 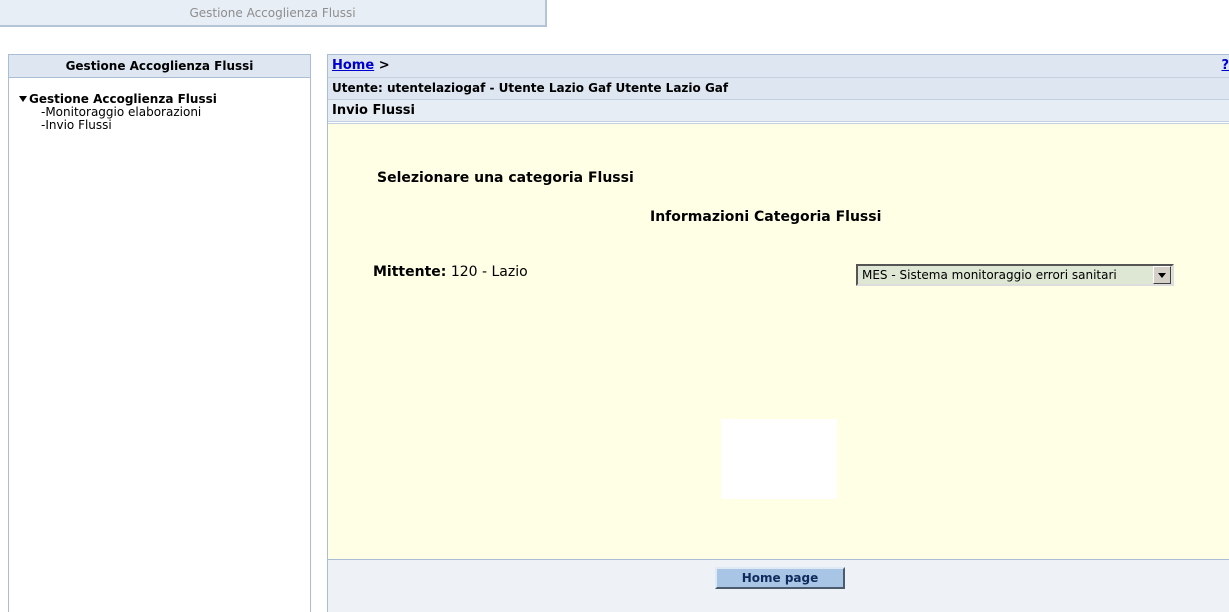 What do you see at coordinates (489, 272) in the screenshot?
I see `sender-value: 120 - Lazio` at bounding box center [489, 272].